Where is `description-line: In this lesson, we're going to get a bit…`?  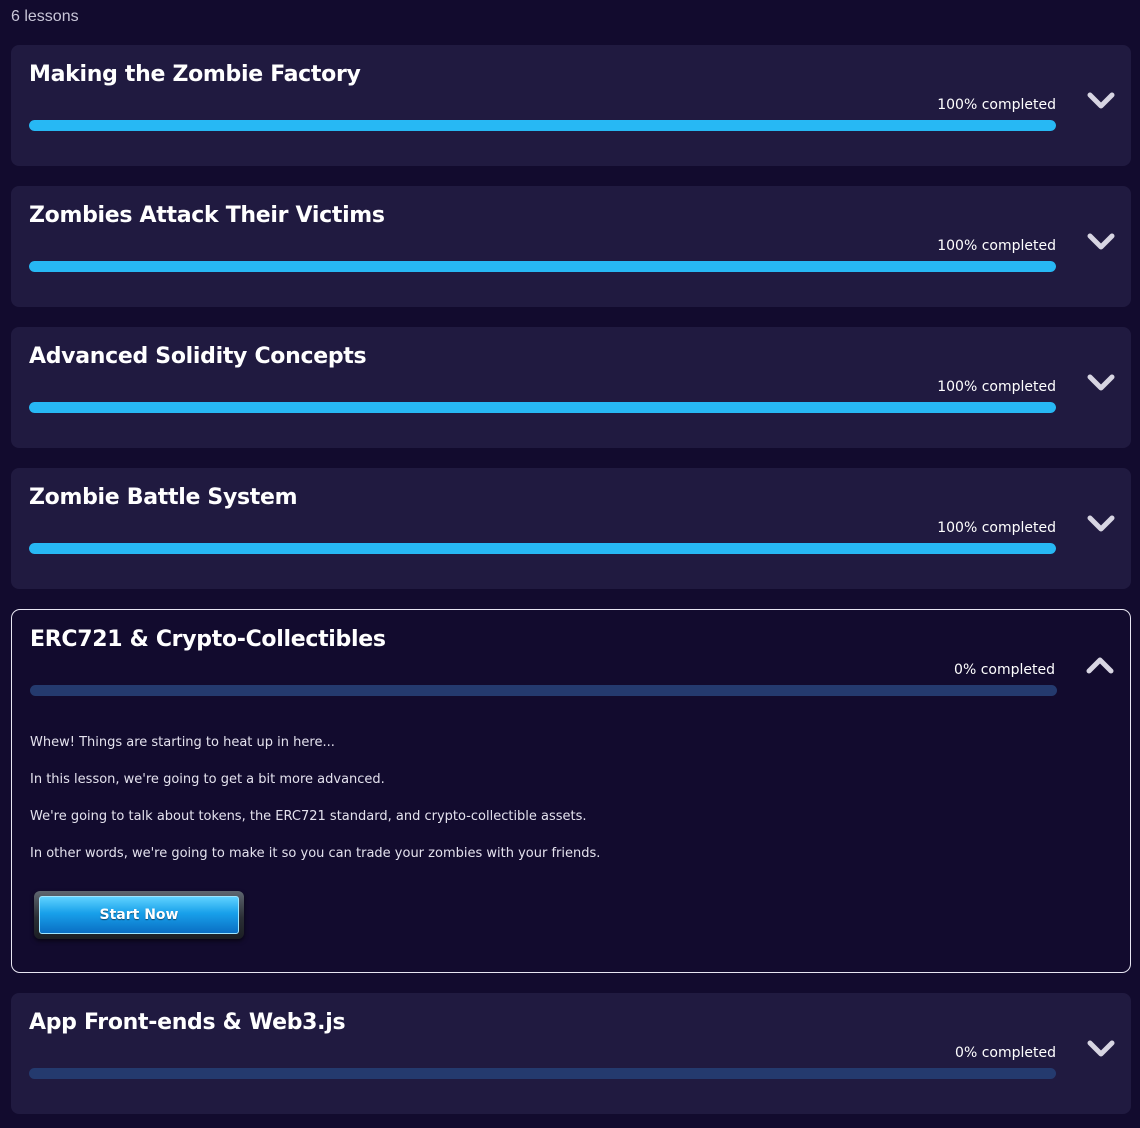
description-line: In this lesson, we're going to get a bit… is located at coordinates (207, 779).